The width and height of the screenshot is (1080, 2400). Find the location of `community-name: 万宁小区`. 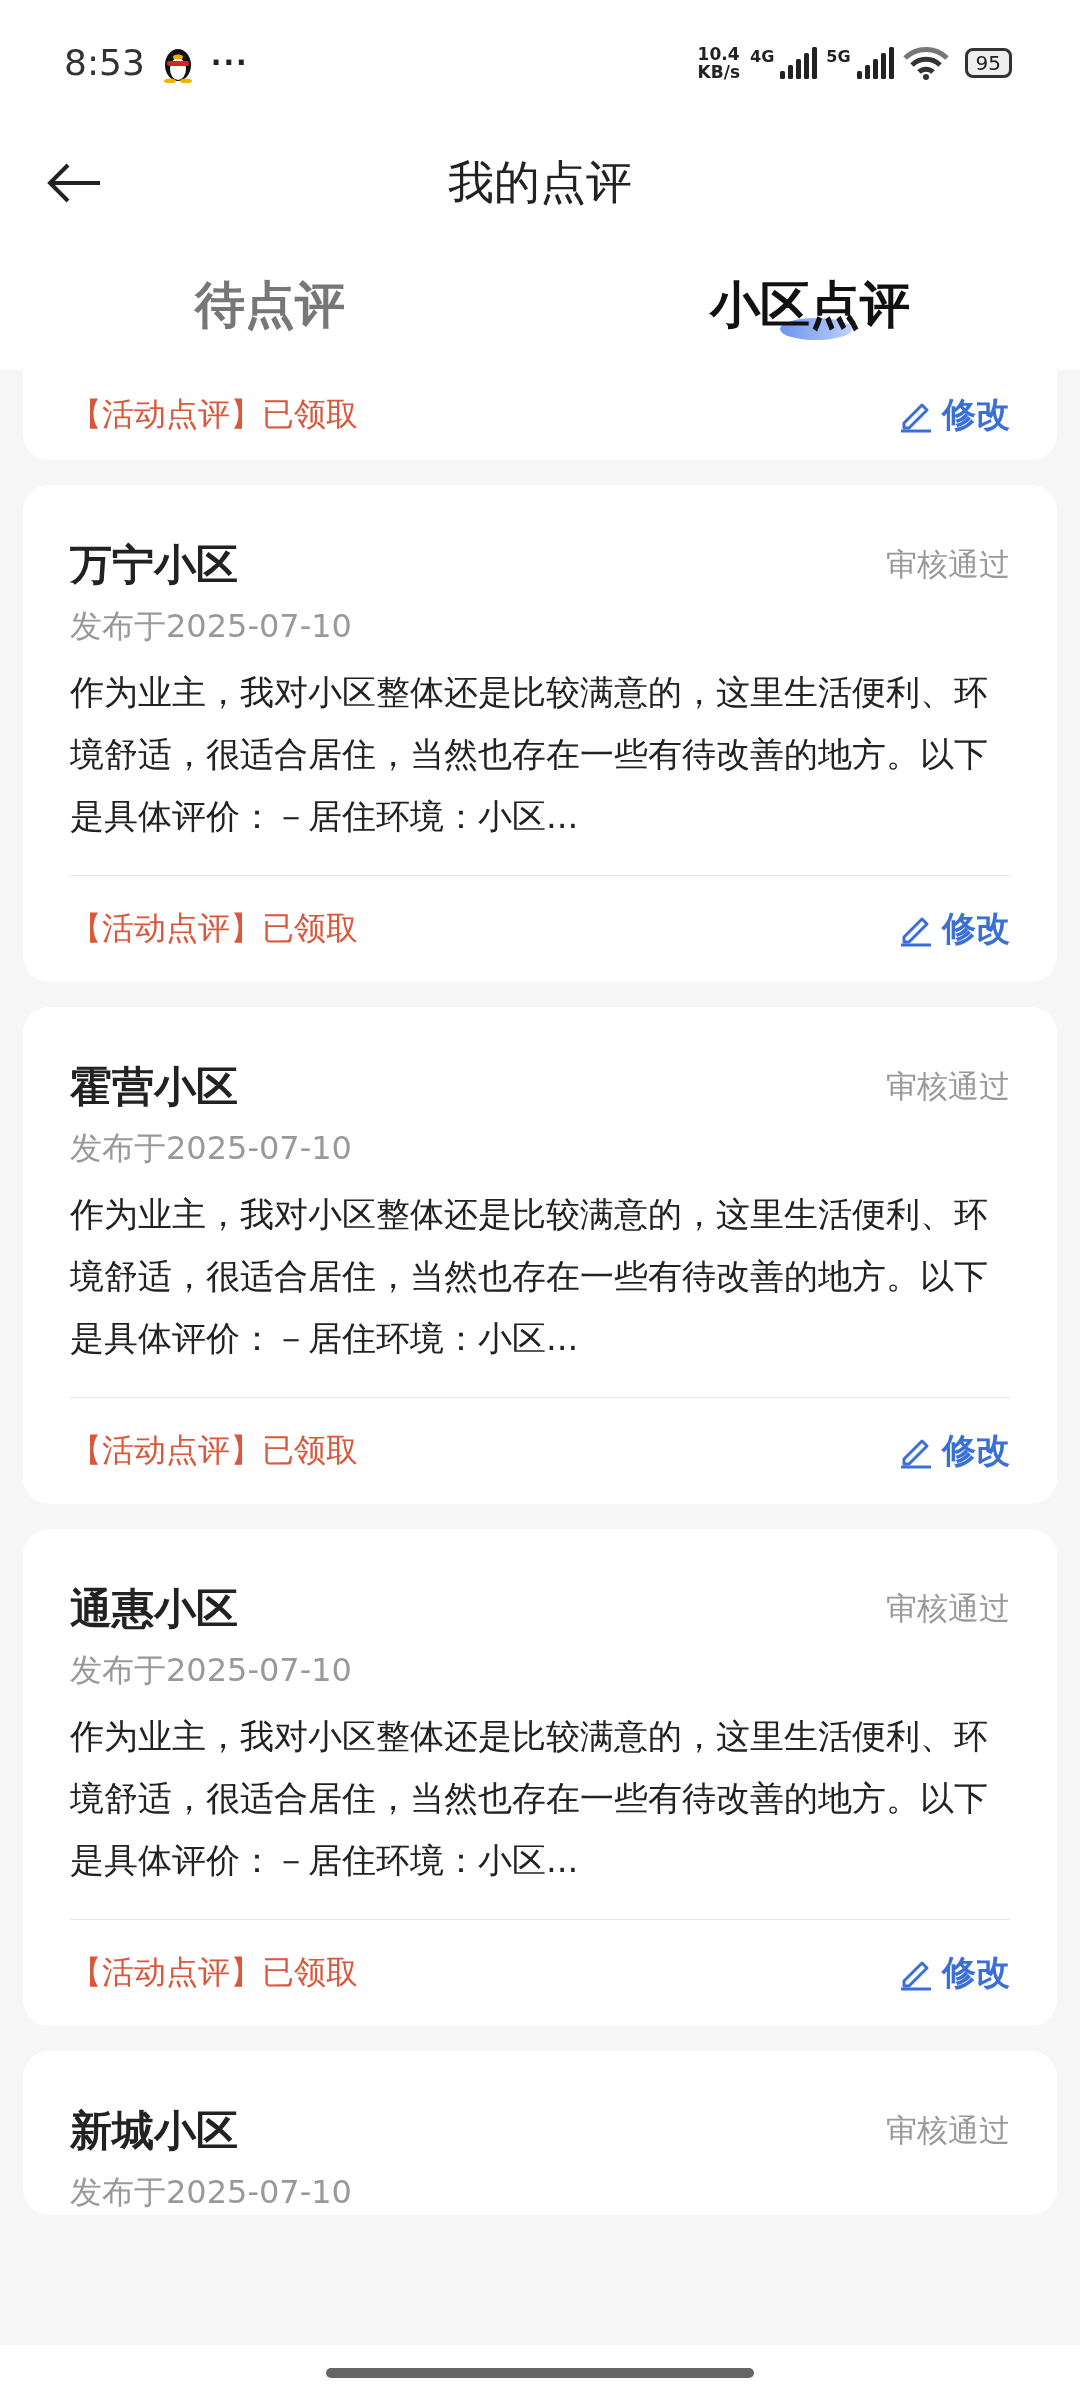

community-name: 万宁小区 is located at coordinates (154, 565).